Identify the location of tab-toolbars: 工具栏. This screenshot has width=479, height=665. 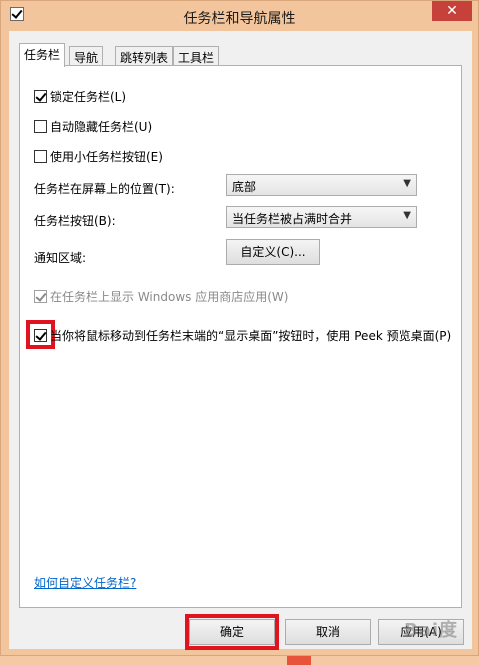
(196, 56).